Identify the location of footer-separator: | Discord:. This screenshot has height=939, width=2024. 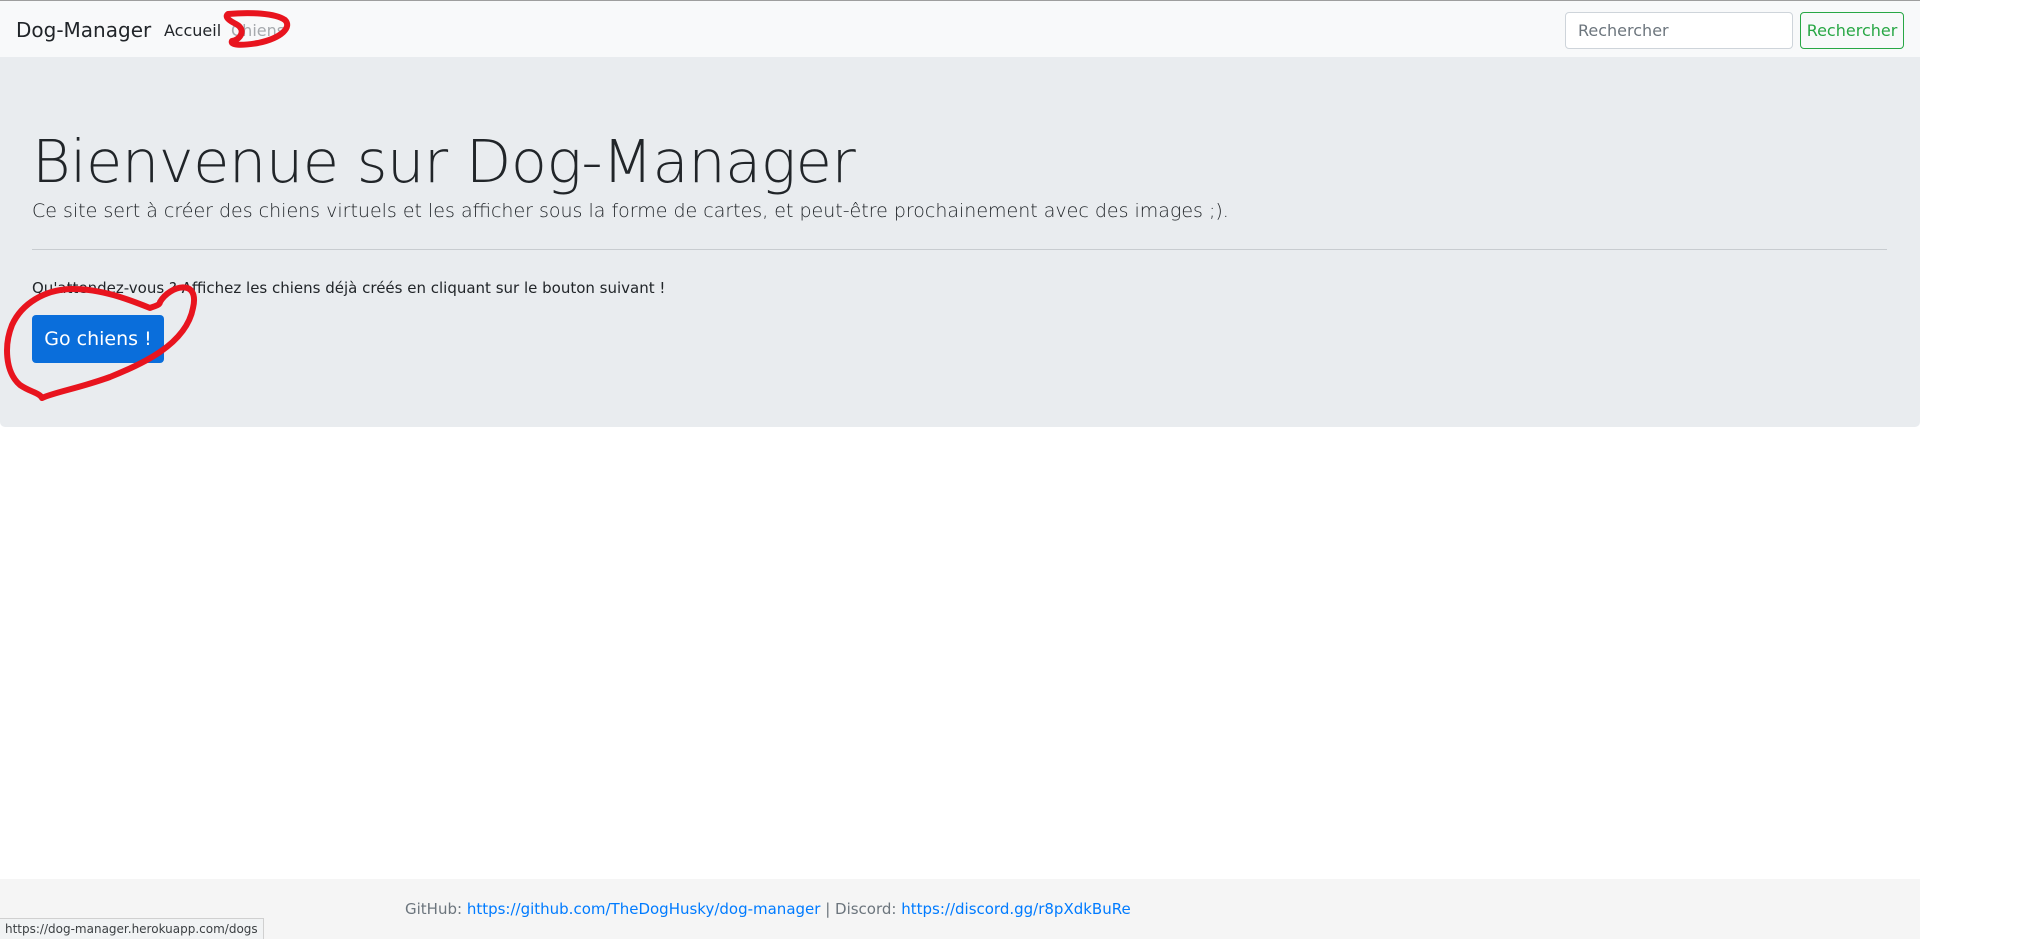
(861, 909).